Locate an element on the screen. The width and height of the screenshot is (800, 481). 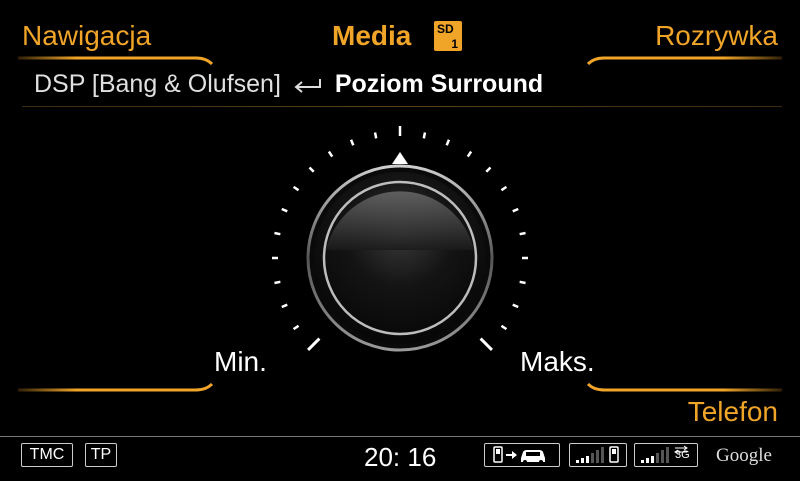
google-logo: Google is located at coordinates (744, 455).